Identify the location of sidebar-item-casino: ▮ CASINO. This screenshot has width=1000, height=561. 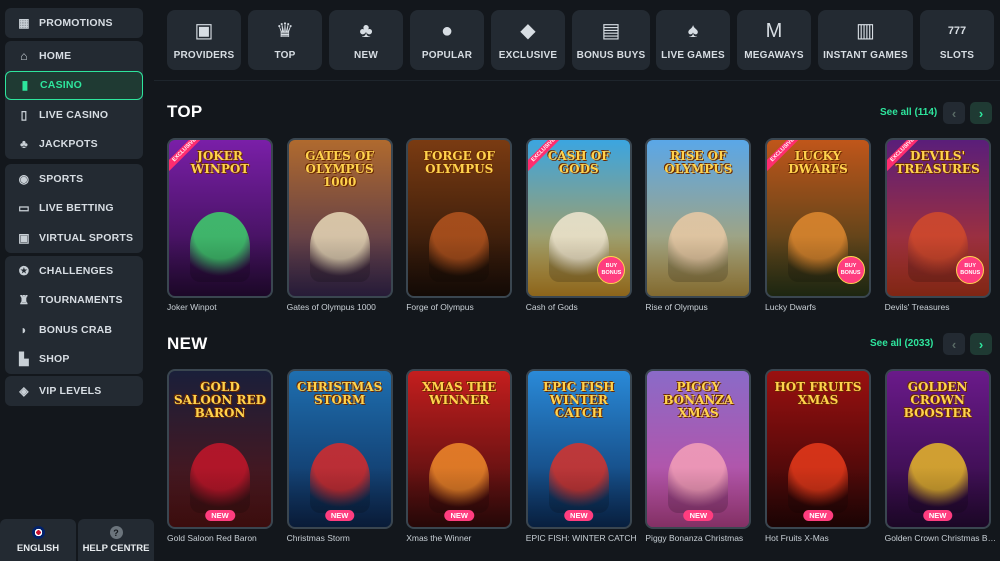
(74, 85).